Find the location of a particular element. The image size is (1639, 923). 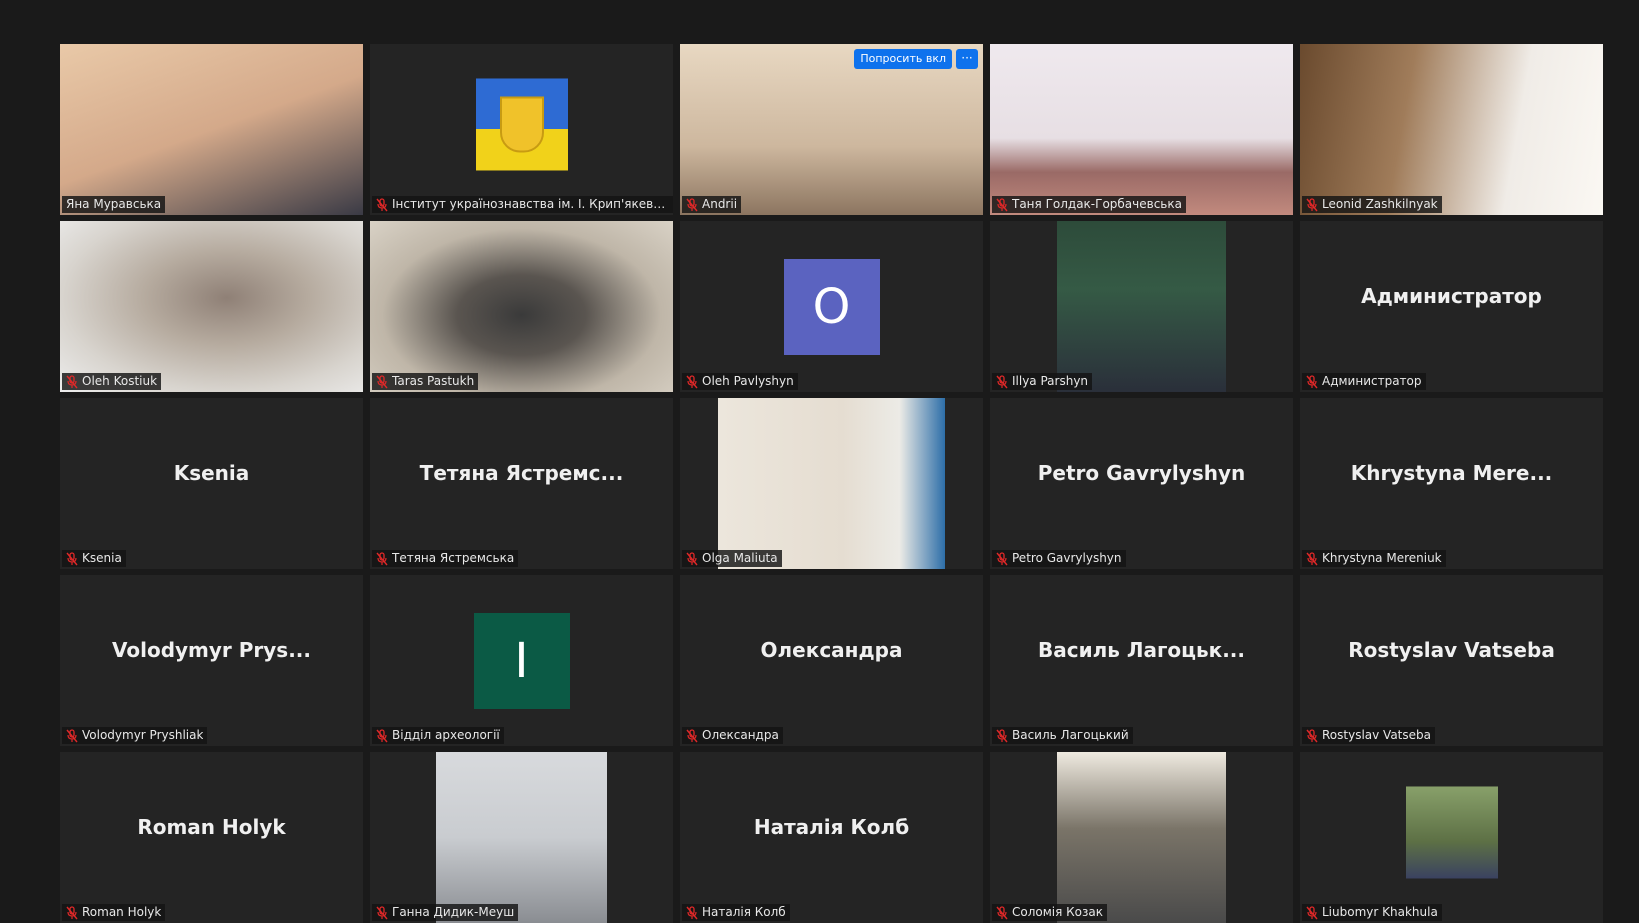

participant-name-bar: Соломія Козак is located at coordinates (1049, 912).